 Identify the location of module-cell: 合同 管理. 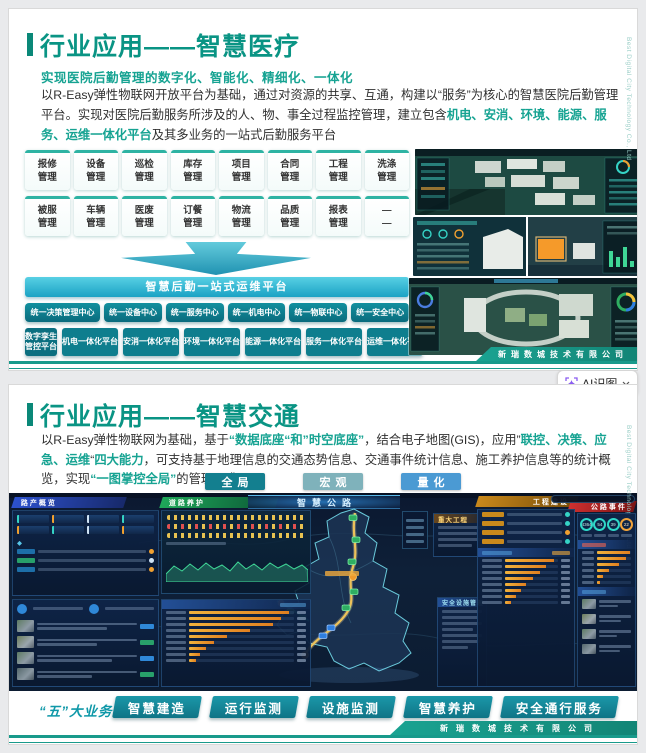
(289, 170).